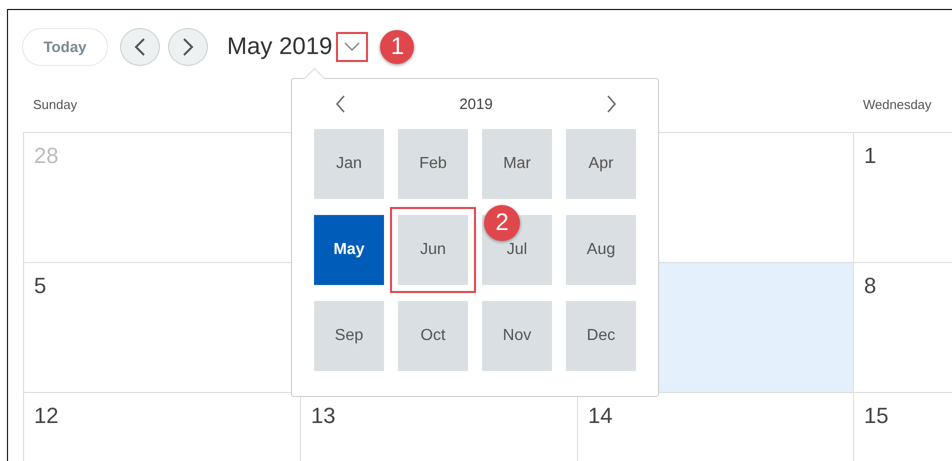  Describe the element at coordinates (902, 198) in the screenshot. I see `day-cell: 1` at that location.